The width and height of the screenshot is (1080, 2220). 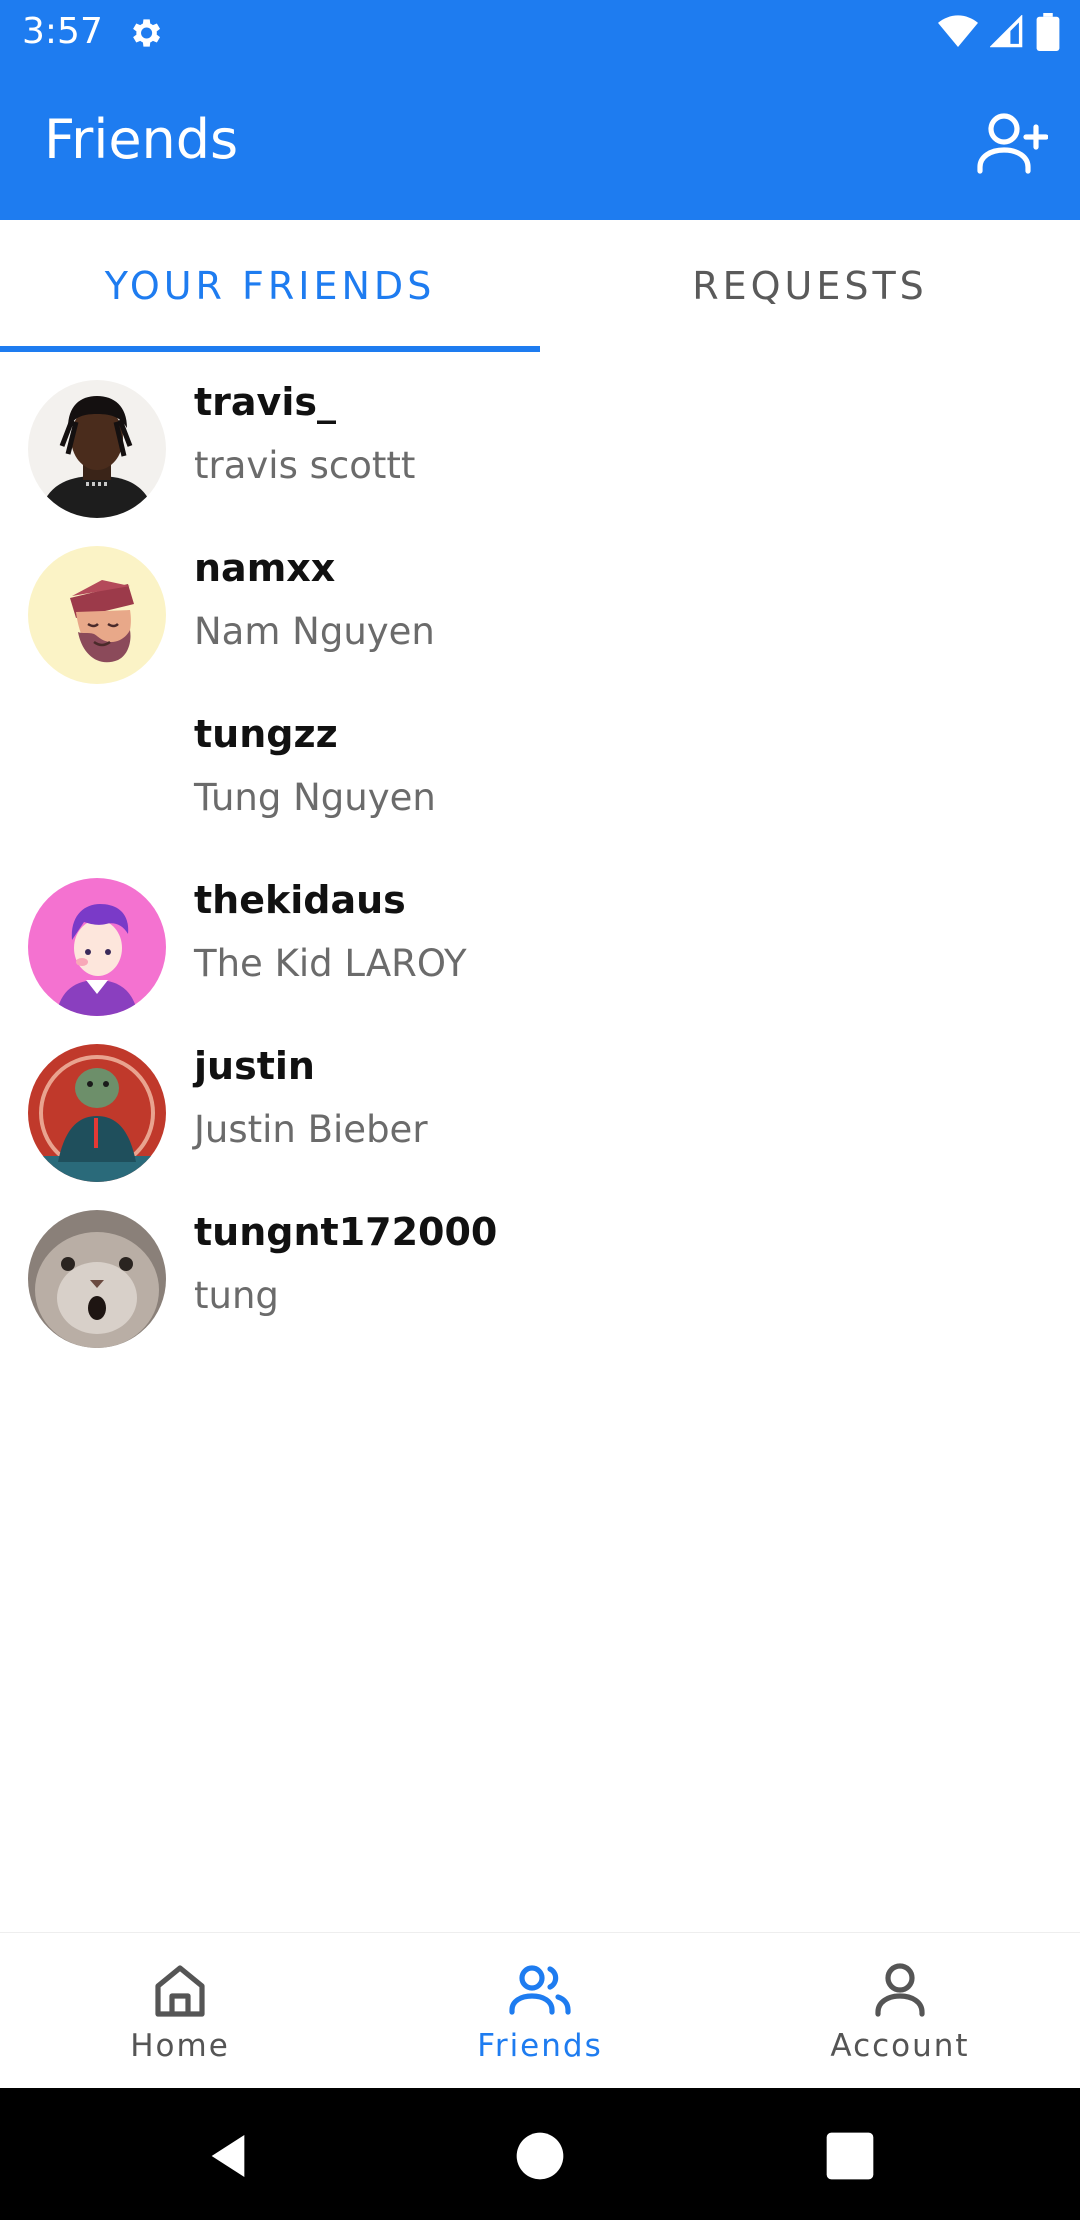 I want to click on list-item: tungzz Tung Nguyen, so click(x=540, y=785).